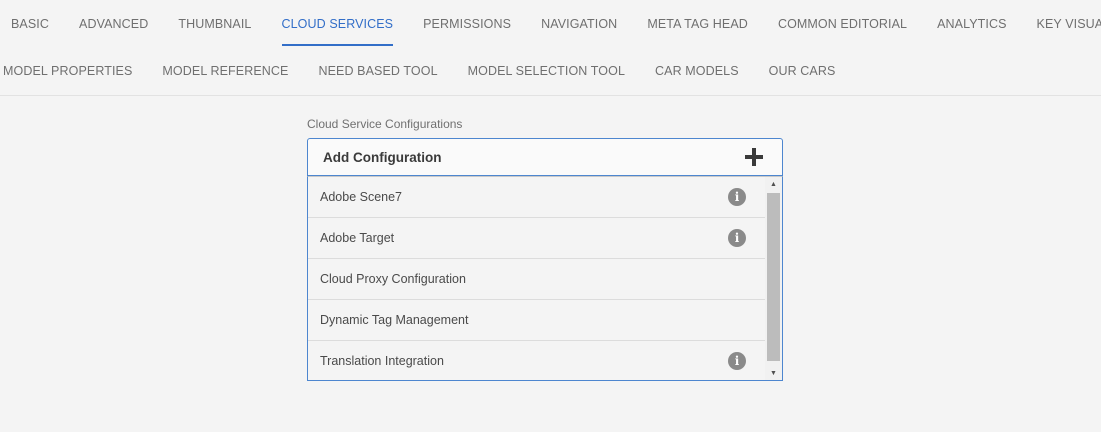  I want to click on list-item-cloud-proxy-configuration: Cloud Proxy Configuration, so click(537, 279).